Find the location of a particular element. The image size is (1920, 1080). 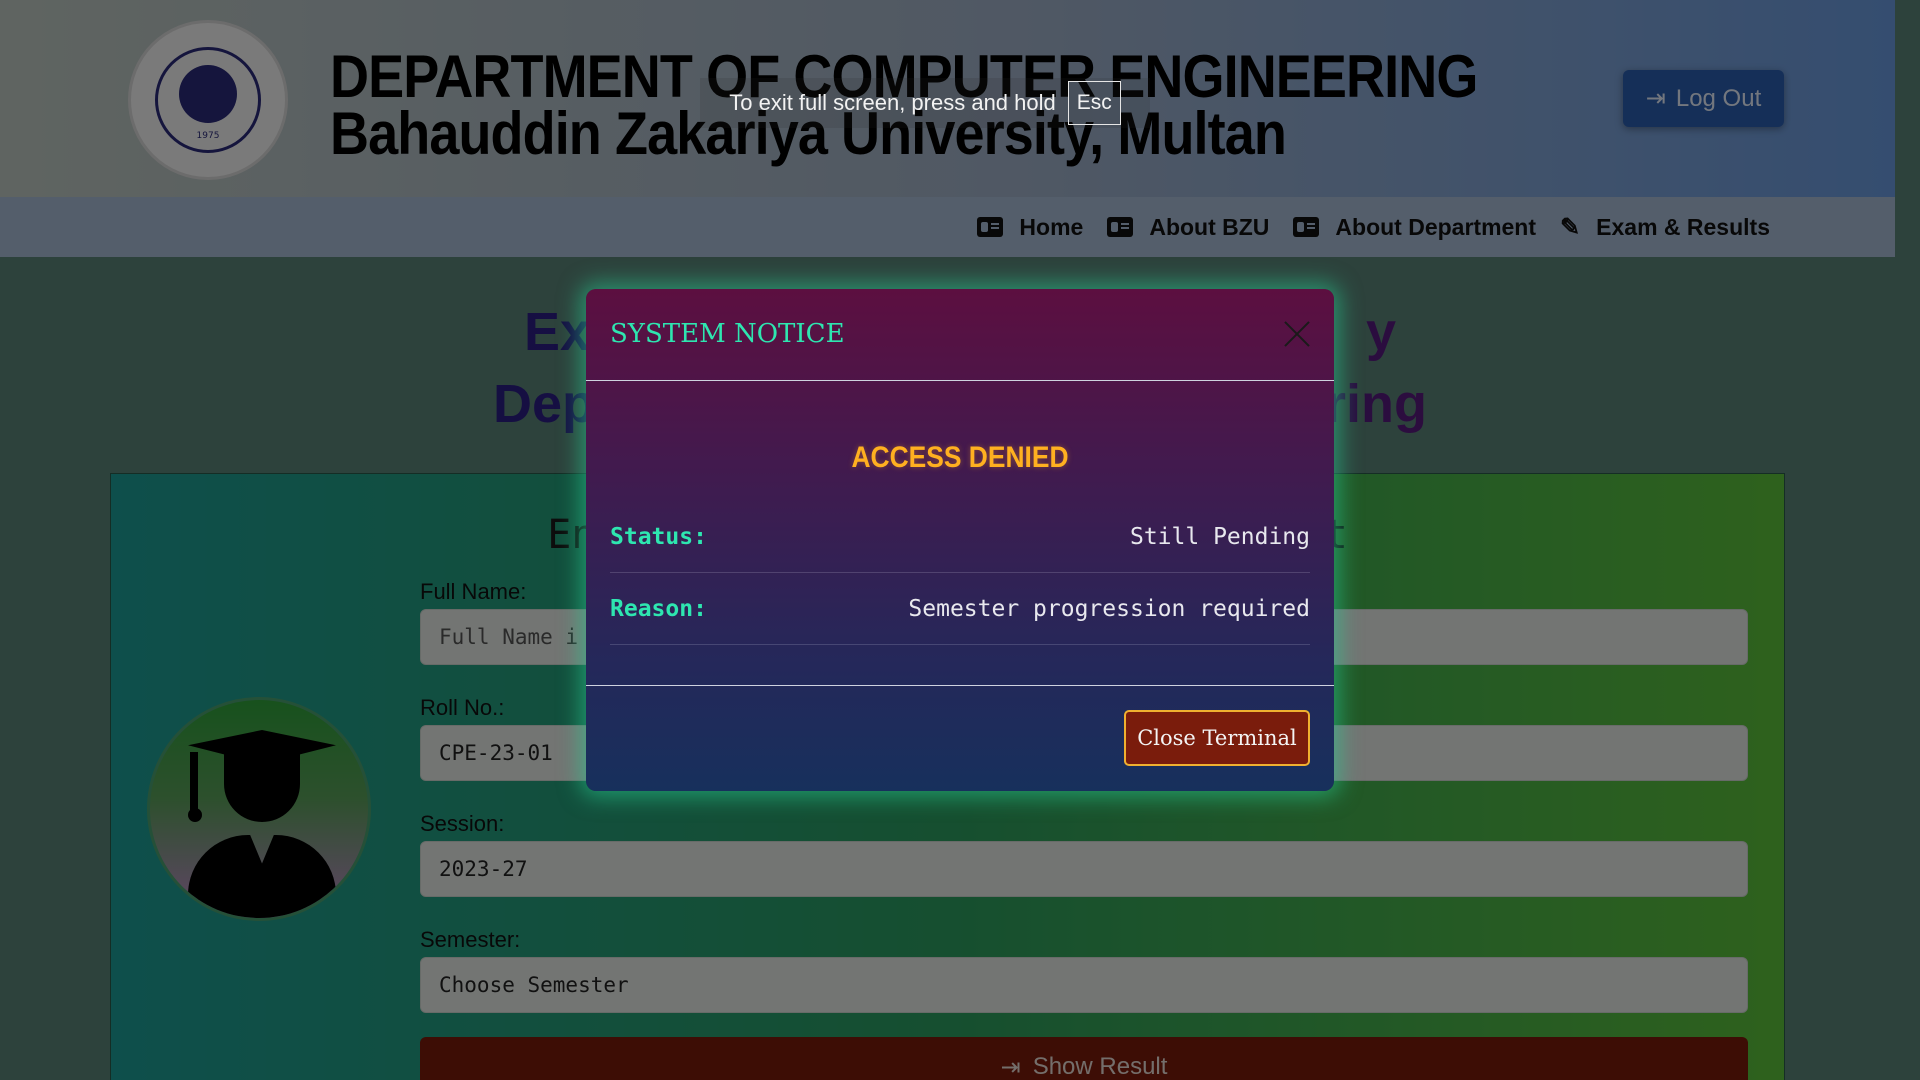

modal-title: SYSTEM NOTICE is located at coordinates (727, 334).